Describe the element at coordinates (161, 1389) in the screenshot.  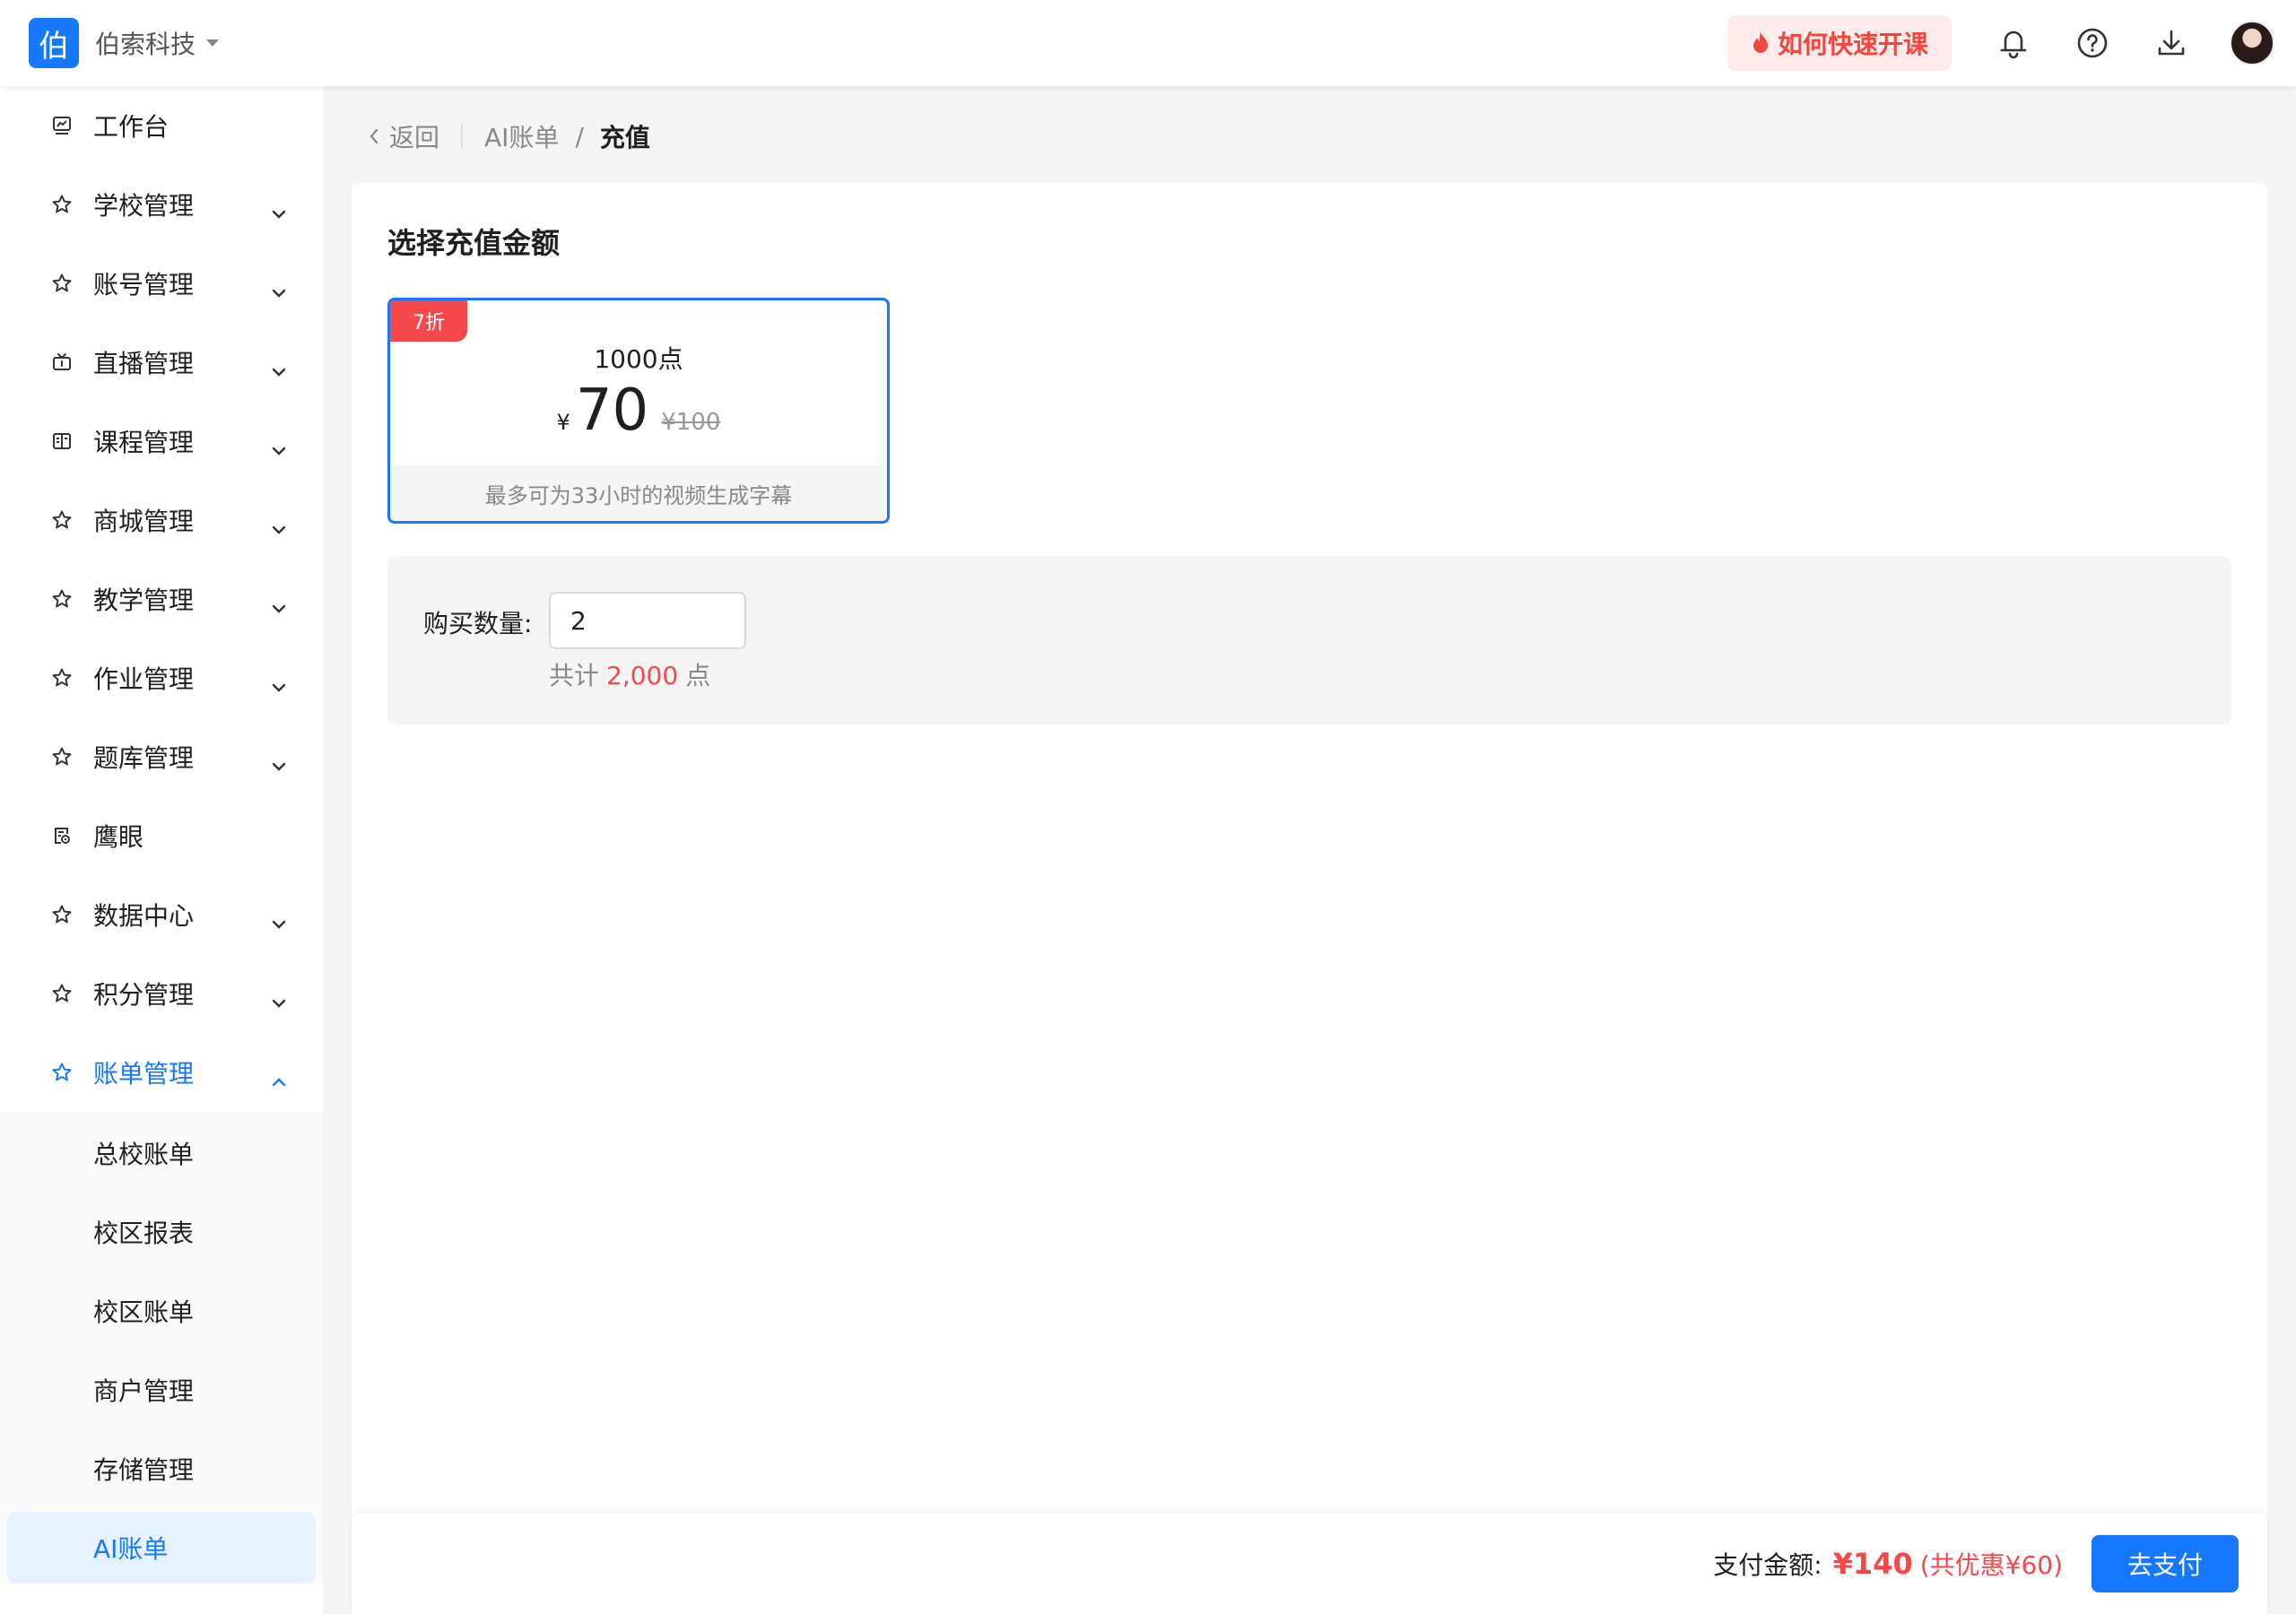
I see `sidebar-subitem-merchant: 商户管理` at that location.